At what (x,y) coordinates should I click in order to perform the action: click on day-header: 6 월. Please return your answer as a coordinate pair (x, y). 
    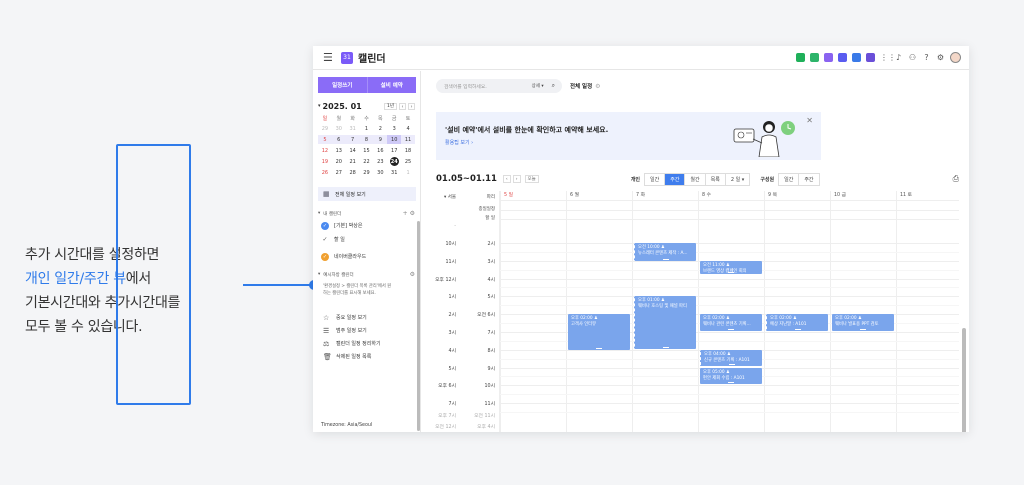
    Looking at the image, I should click on (599, 195).